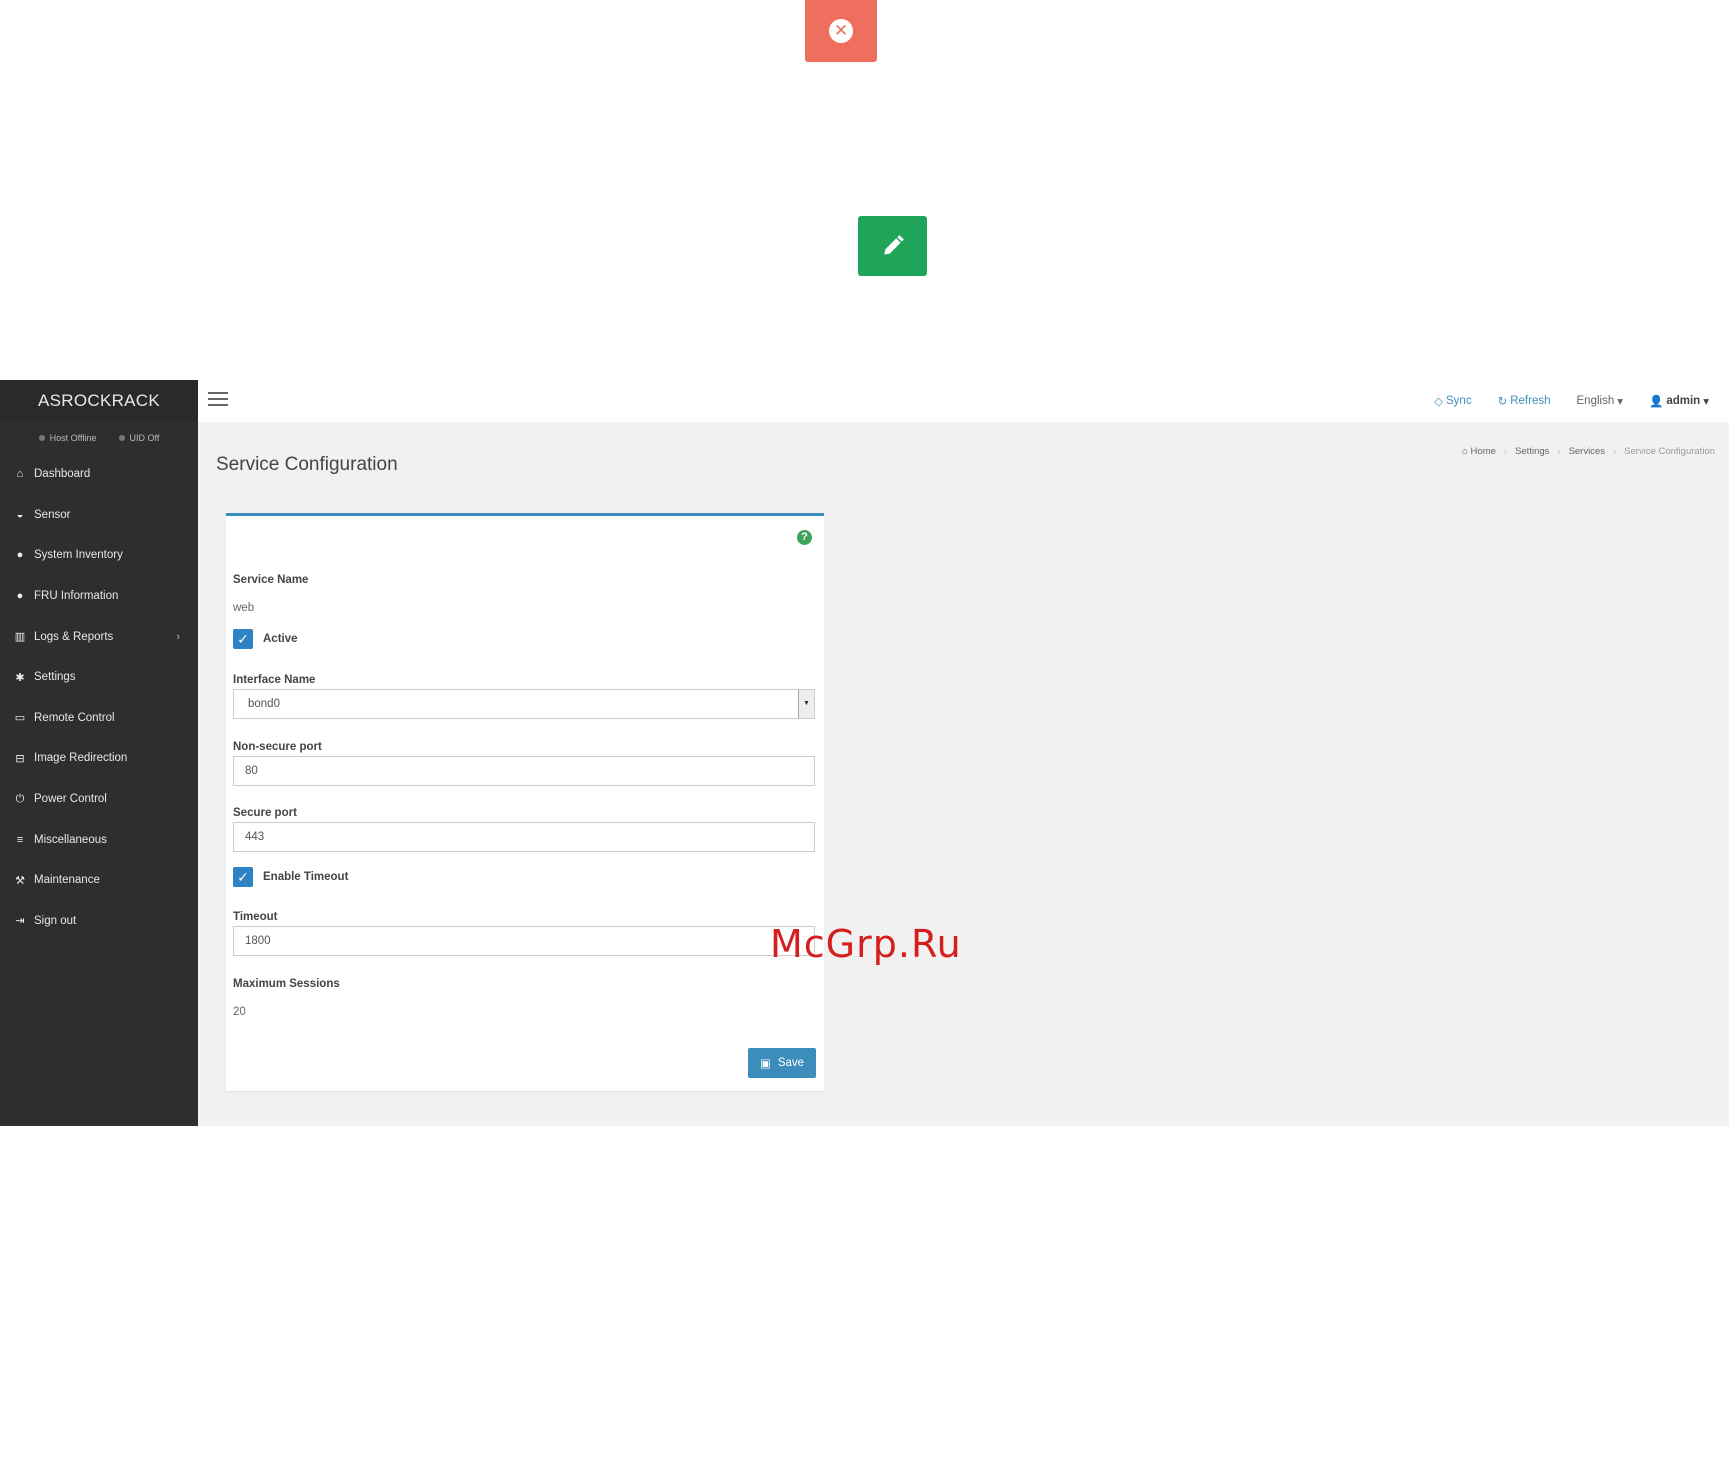 The width and height of the screenshot is (1729, 1469). Describe the element at coordinates (866, 944) in the screenshot. I see `watermark: McGrp.Ru` at that location.